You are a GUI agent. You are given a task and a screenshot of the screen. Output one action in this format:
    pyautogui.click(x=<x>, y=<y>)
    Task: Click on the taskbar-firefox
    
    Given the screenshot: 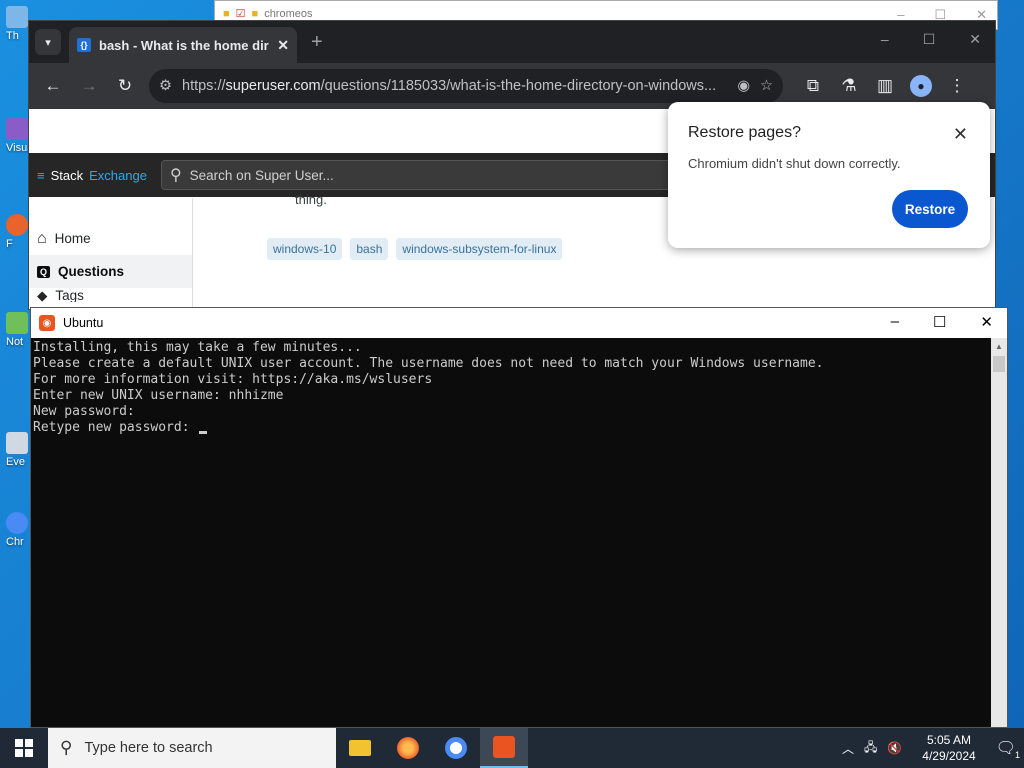 What is the action you would take?
    pyautogui.click(x=408, y=748)
    